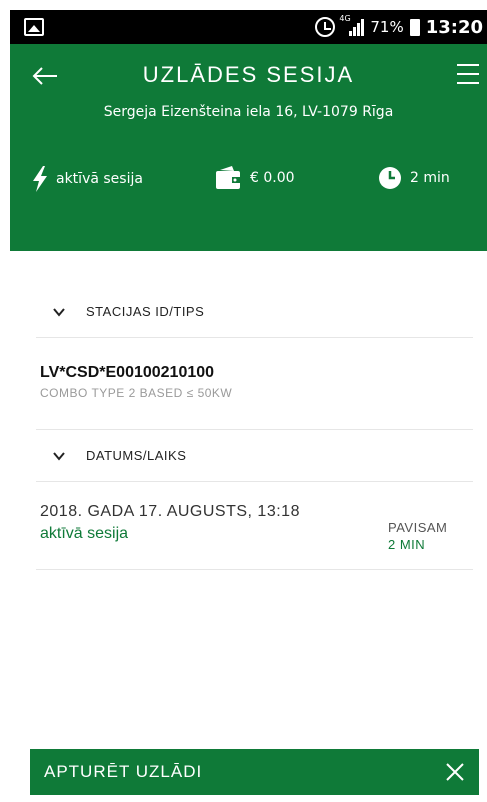 Image resolution: width=487 pixels, height=802 pixels. Describe the element at coordinates (34, 27) in the screenshot. I see `image-icon` at that location.